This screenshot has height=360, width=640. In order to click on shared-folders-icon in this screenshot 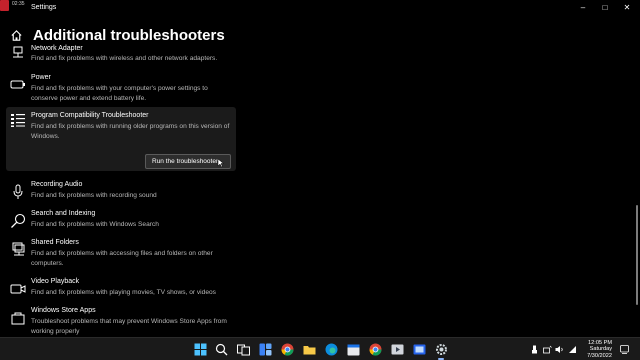, I will do `click(18, 249)`.